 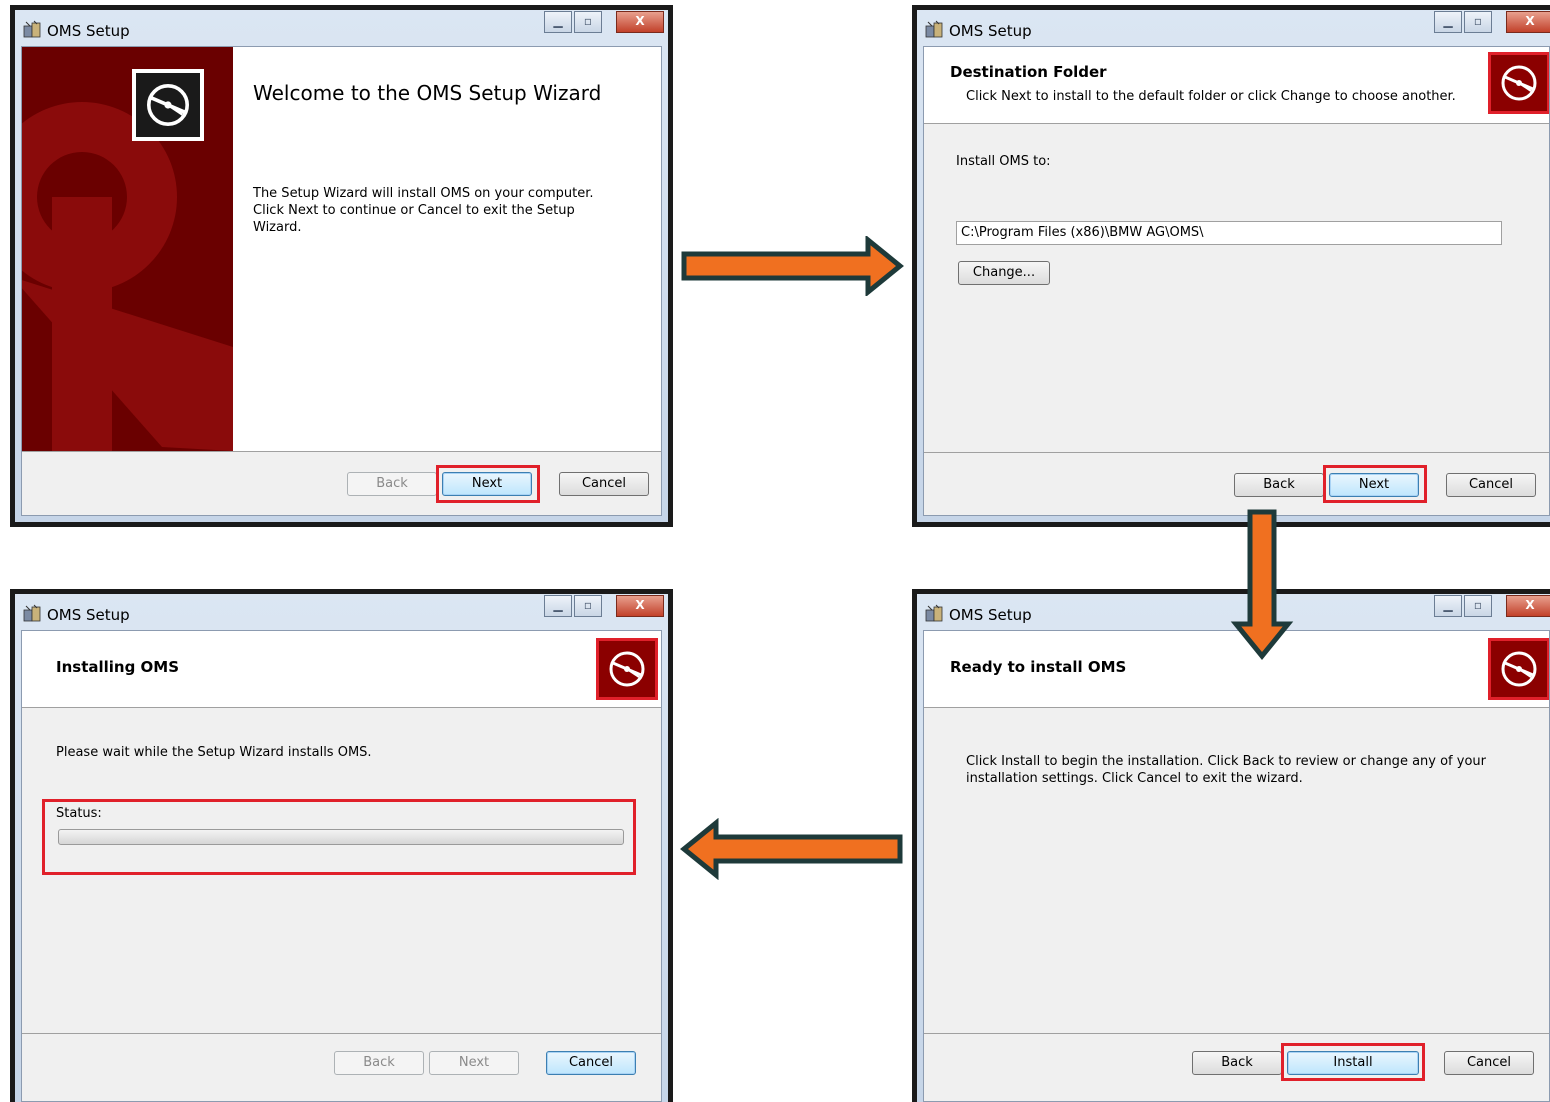 What do you see at coordinates (427, 93) in the screenshot?
I see `welcome-title: Welcome to the OMS Setup Wizard` at bounding box center [427, 93].